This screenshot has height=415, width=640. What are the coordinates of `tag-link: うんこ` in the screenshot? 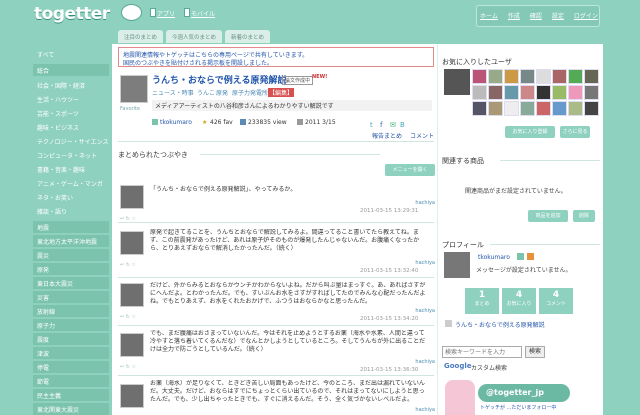 It's located at (206, 92).